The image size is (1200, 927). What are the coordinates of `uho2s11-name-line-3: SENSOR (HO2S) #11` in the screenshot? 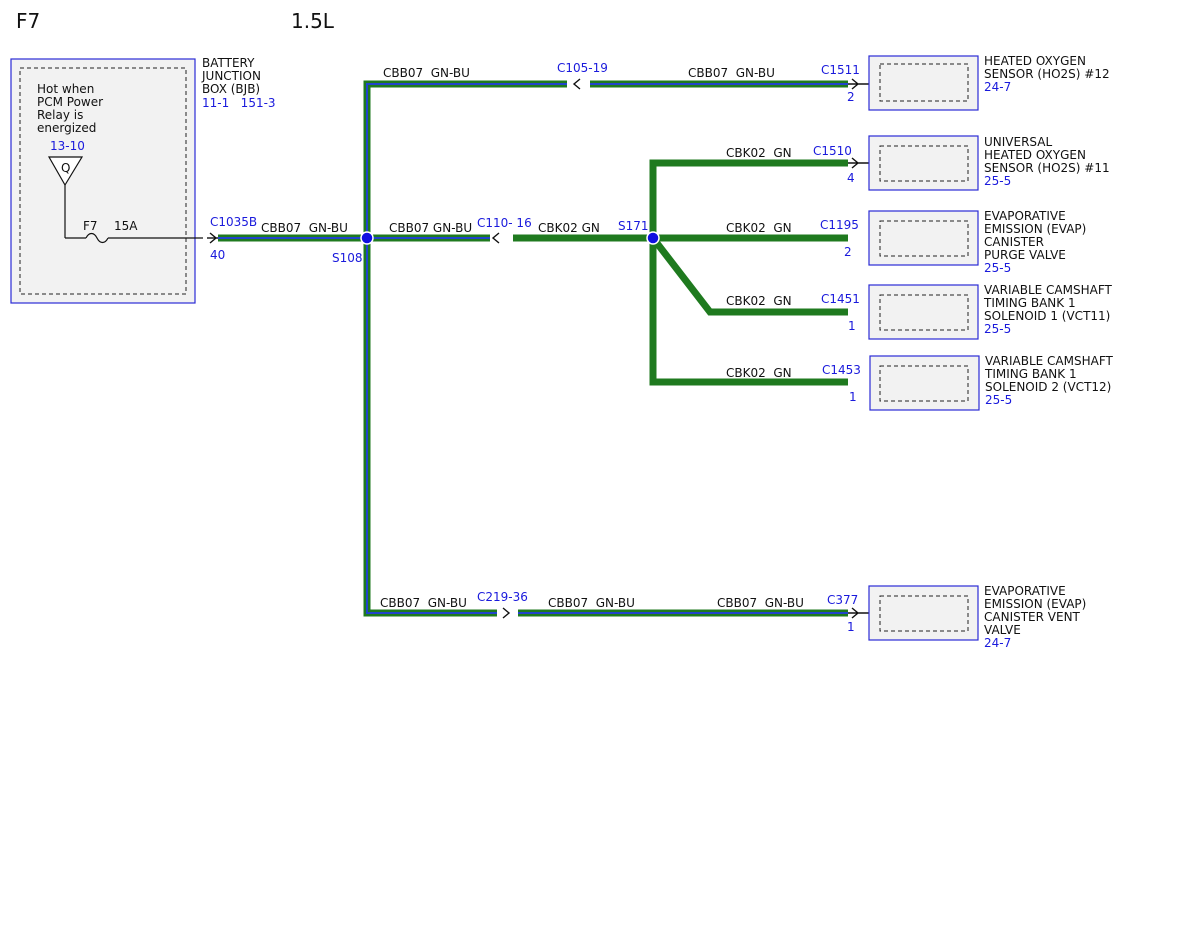 It's located at (1047, 168).